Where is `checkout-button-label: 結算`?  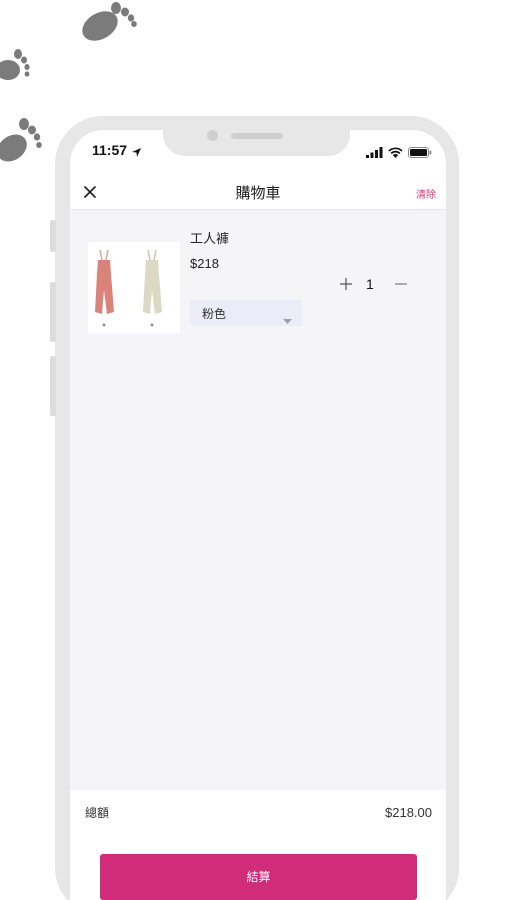 checkout-button-label: 結算 is located at coordinates (258, 877).